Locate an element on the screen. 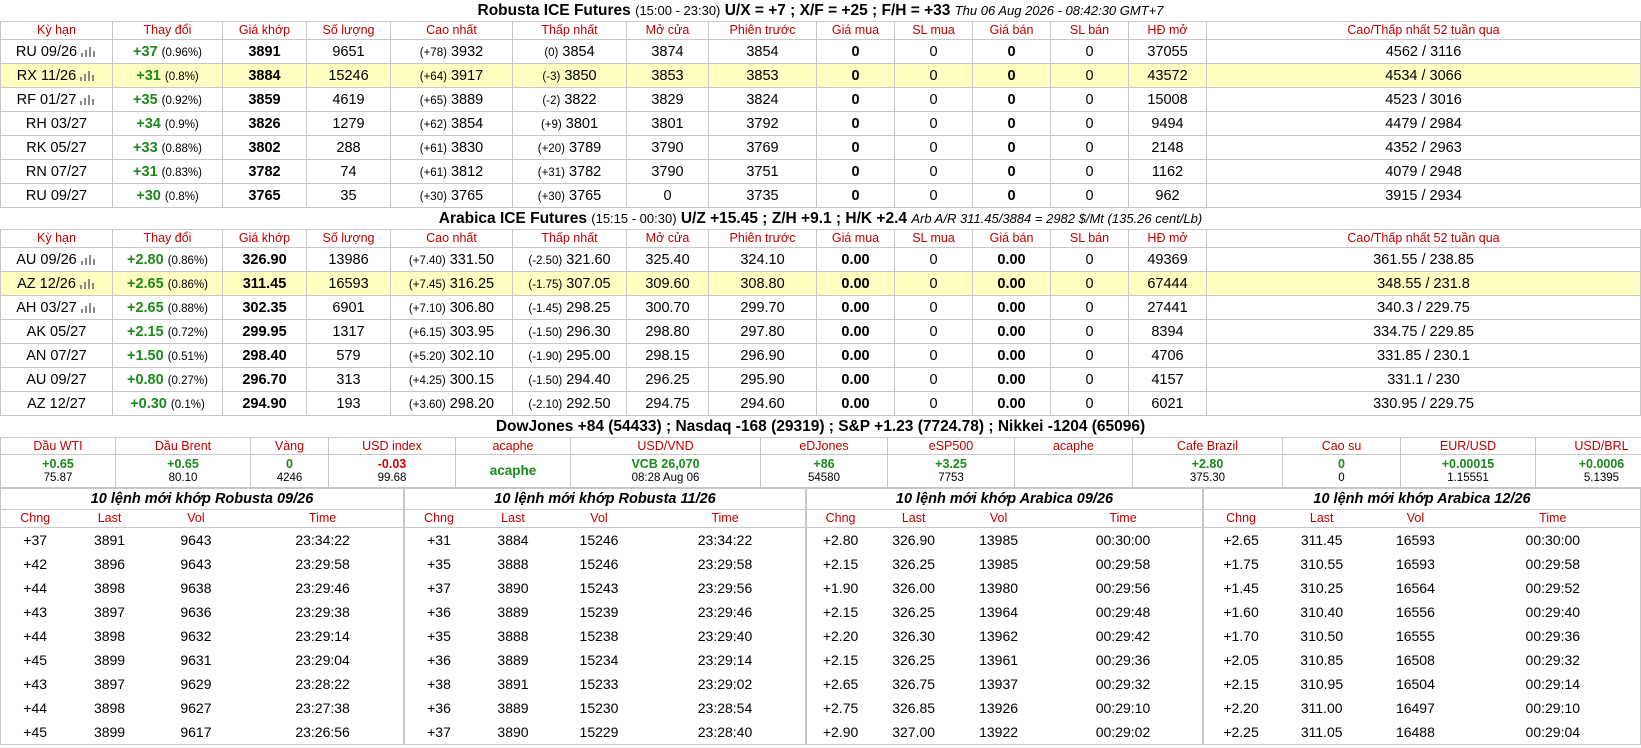 The height and width of the screenshot is (748, 1641). trade-change: +1.75 is located at coordinates (1241, 564).